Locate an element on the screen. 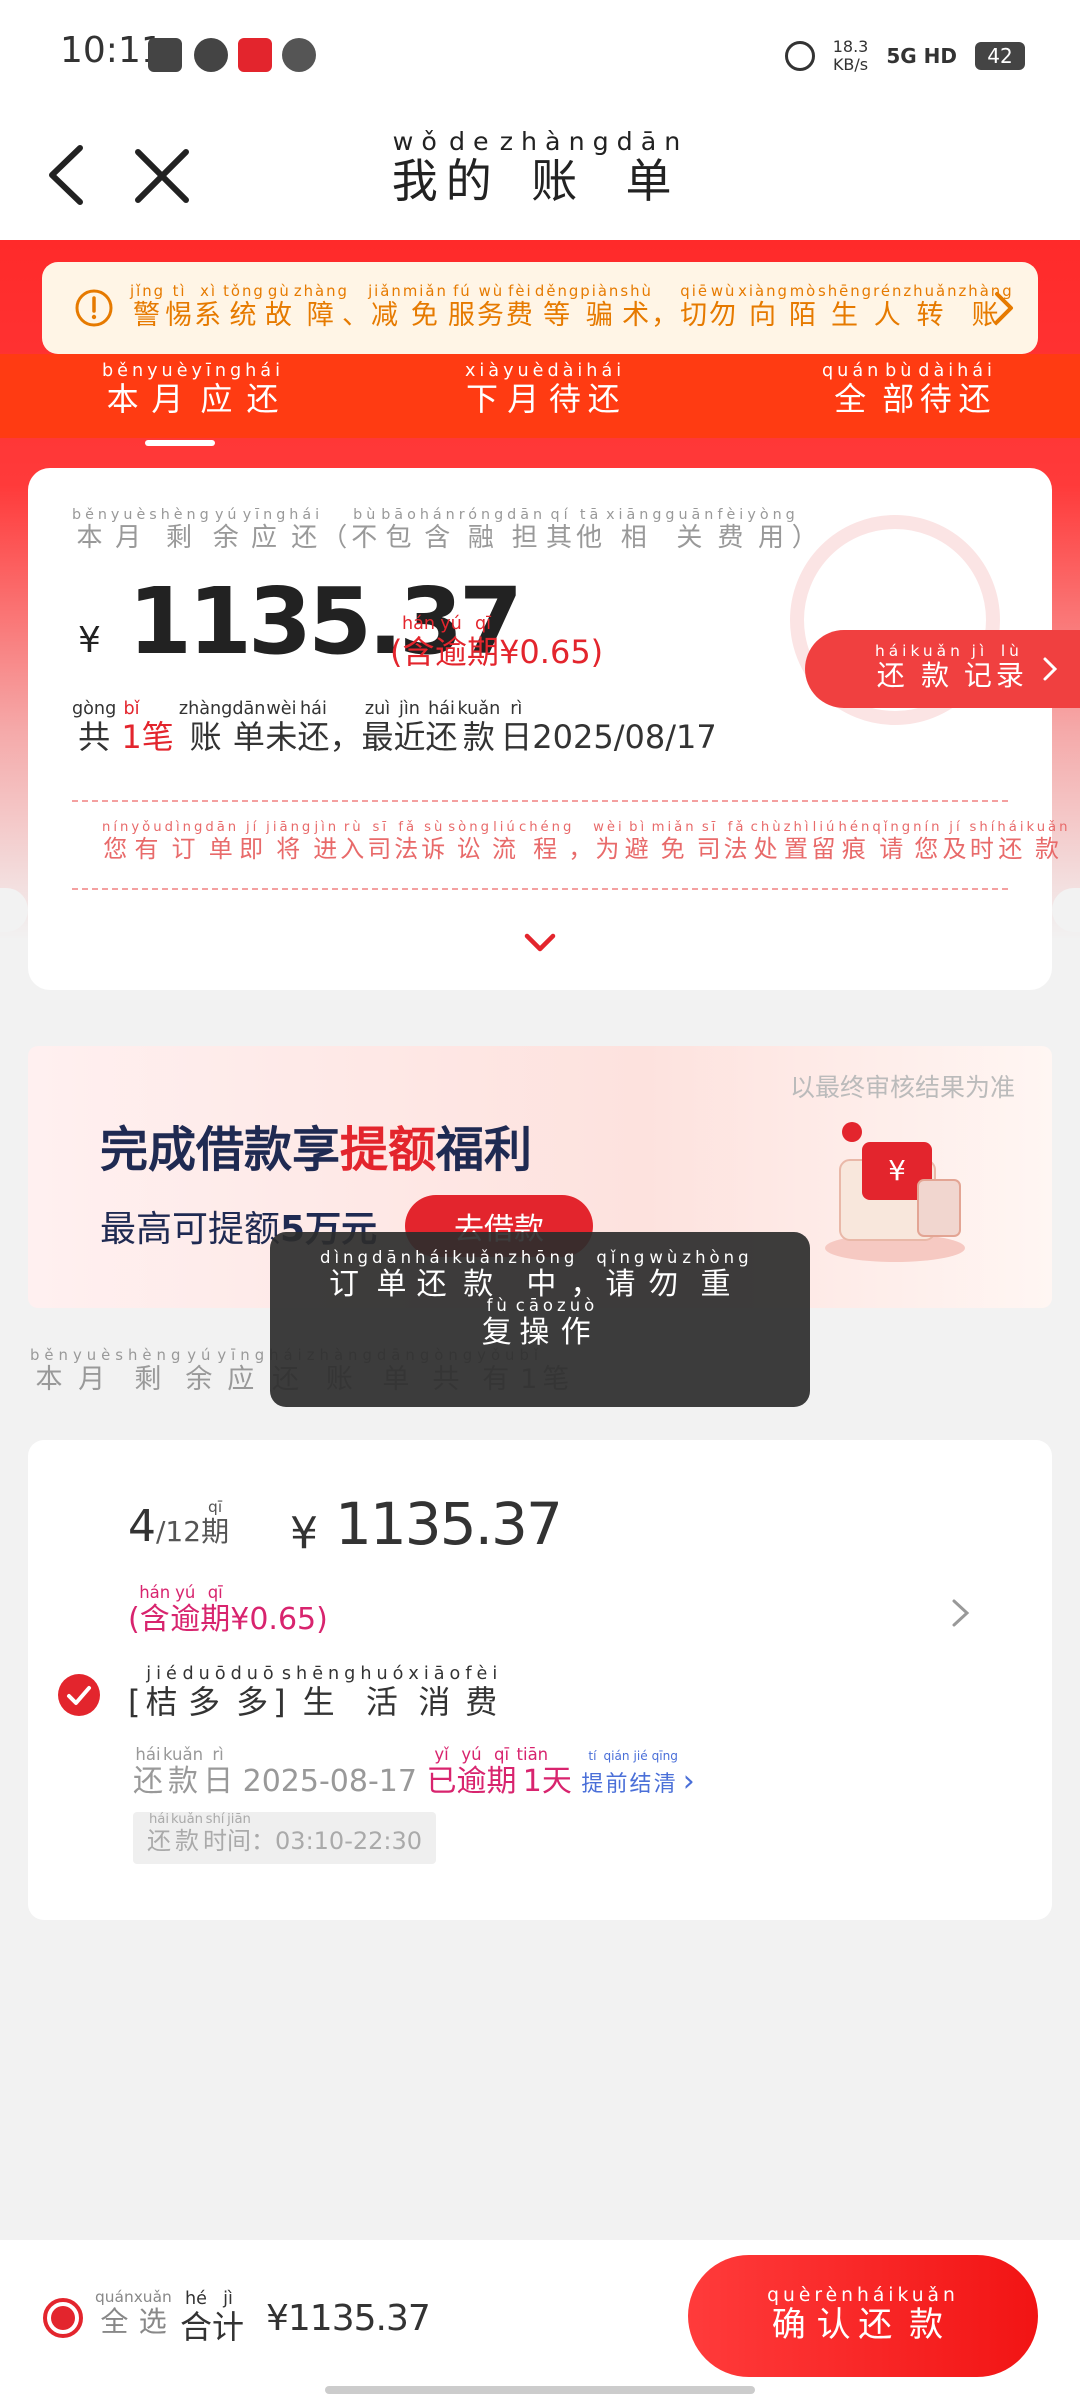  select-all-label: 全quán选xuǎn is located at coordinates (133, 2314).